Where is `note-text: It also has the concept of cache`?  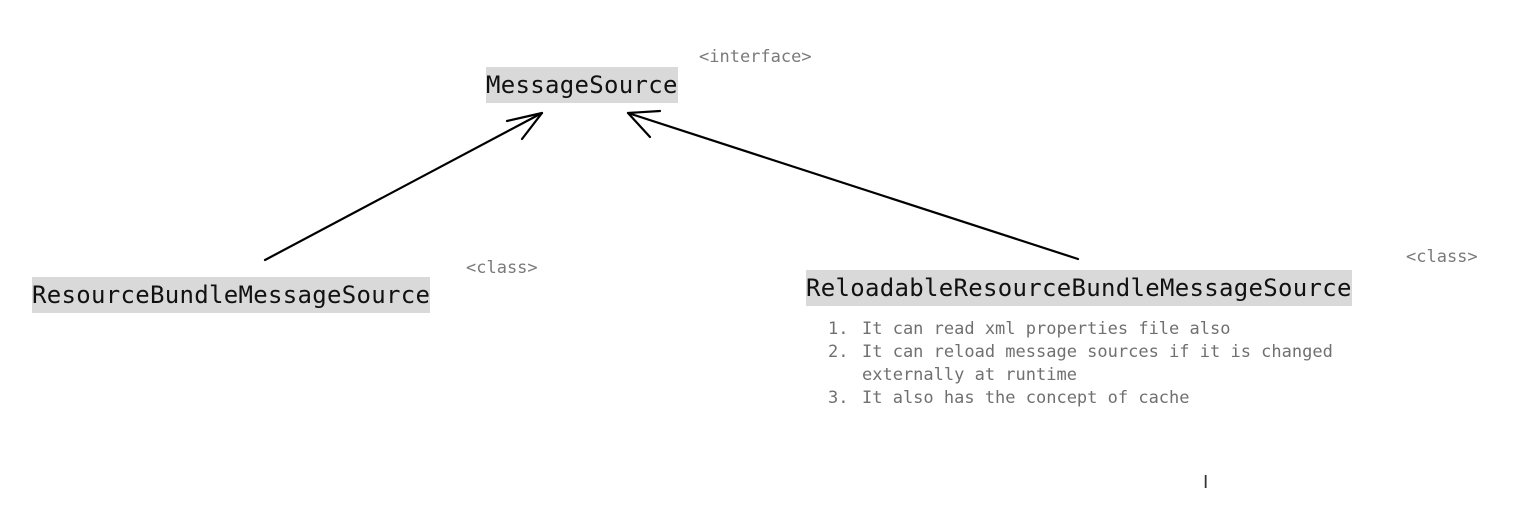 note-text: It also has the concept of cache is located at coordinates (1026, 398).